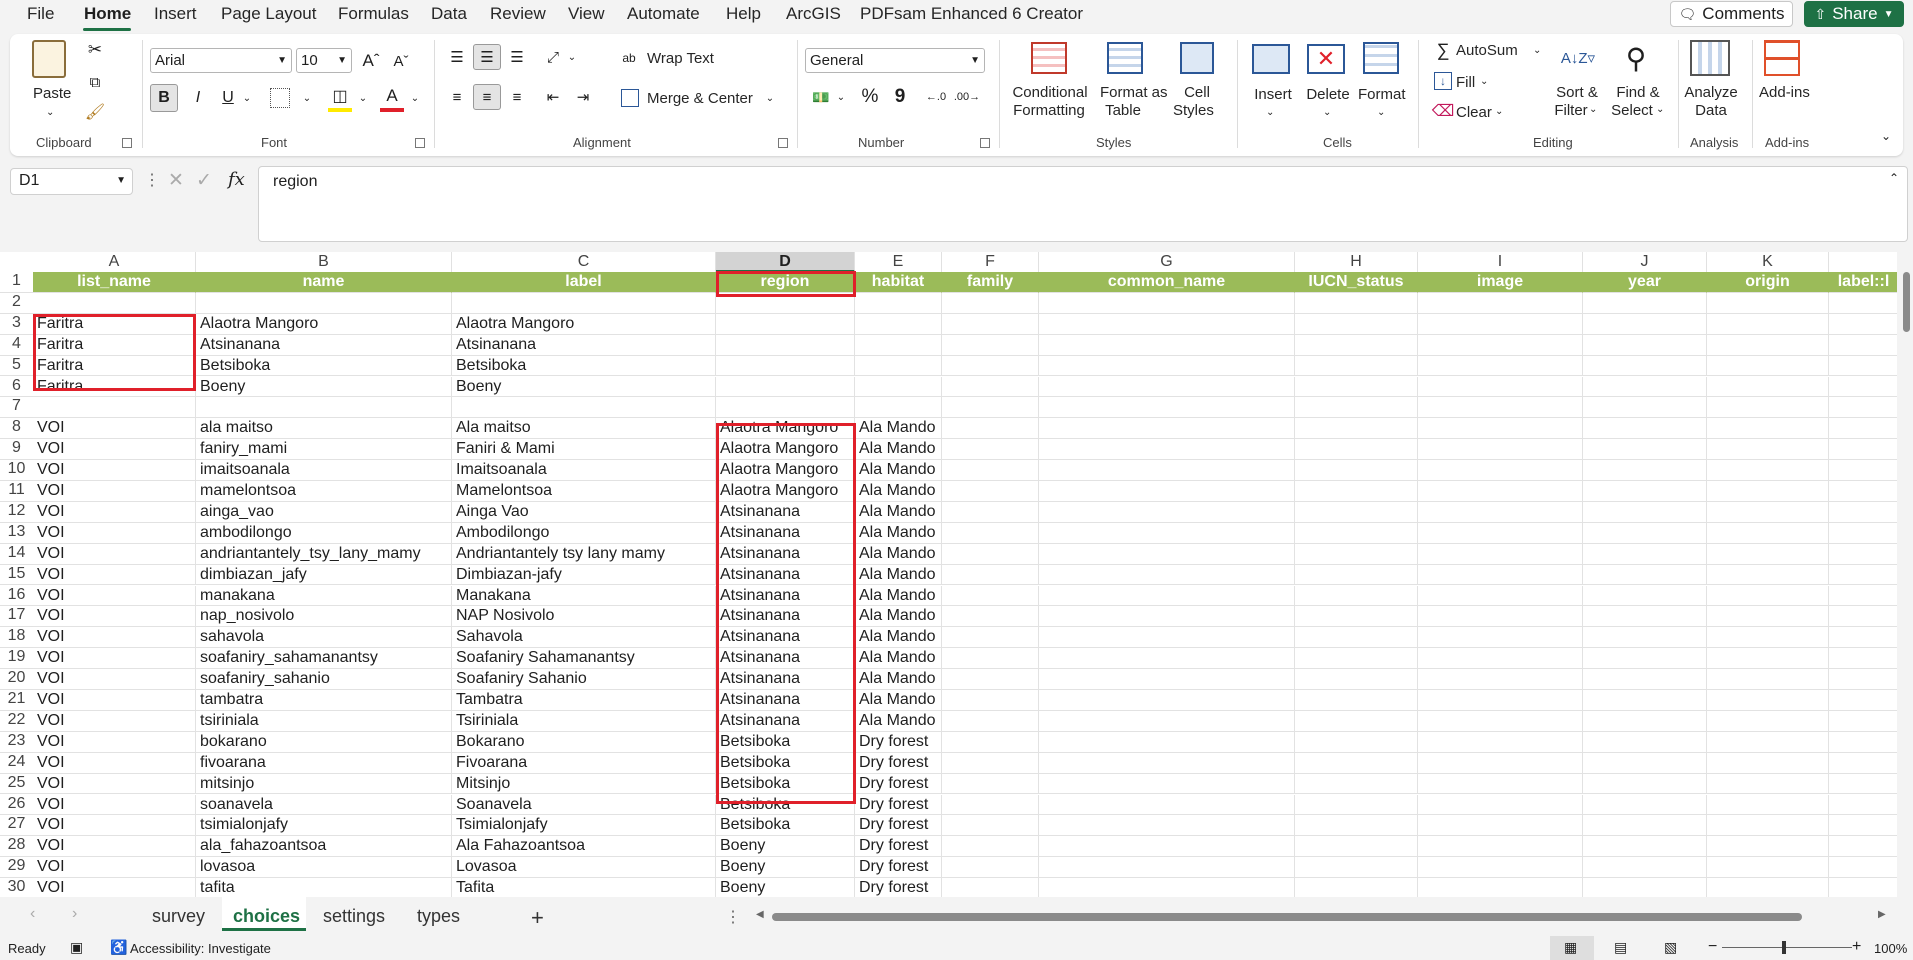 This screenshot has width=1913, height=960. What do you see at coordinates (813, 14) in the screenshot?
I see `menu-arcgis: ArcGIS` at bounding box center [813, 14].